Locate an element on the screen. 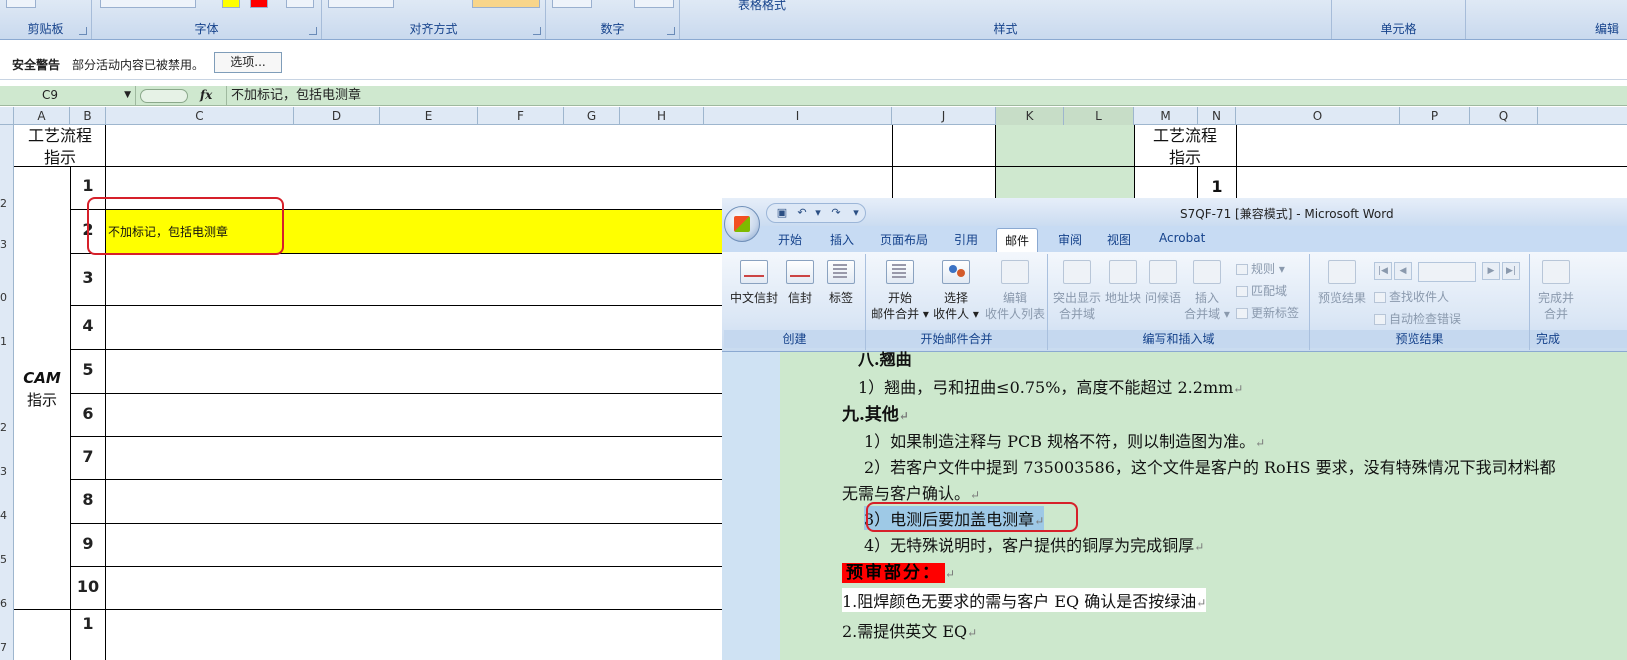 The width and height of the screenshot is (1627, 660). column-header: F is located at coordinates (521, 116).